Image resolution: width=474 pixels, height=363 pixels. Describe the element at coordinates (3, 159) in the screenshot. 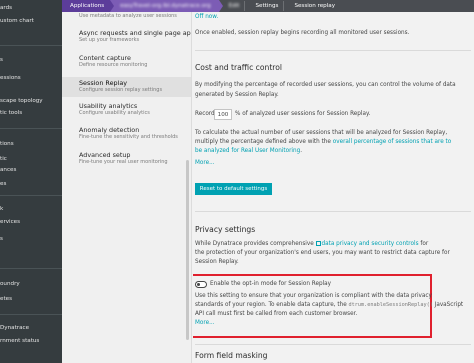

I see `nav-item: tic` at that location.